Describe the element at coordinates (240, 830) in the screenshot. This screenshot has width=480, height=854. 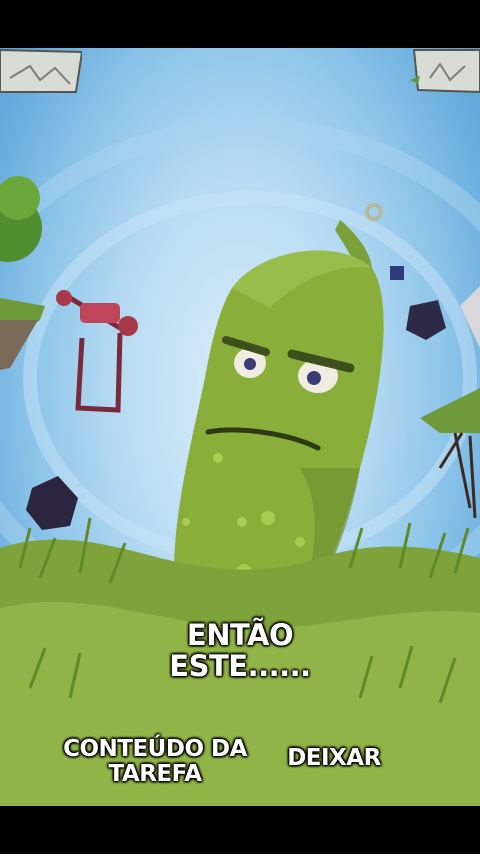
I see `letterbox-bottom` at that location.